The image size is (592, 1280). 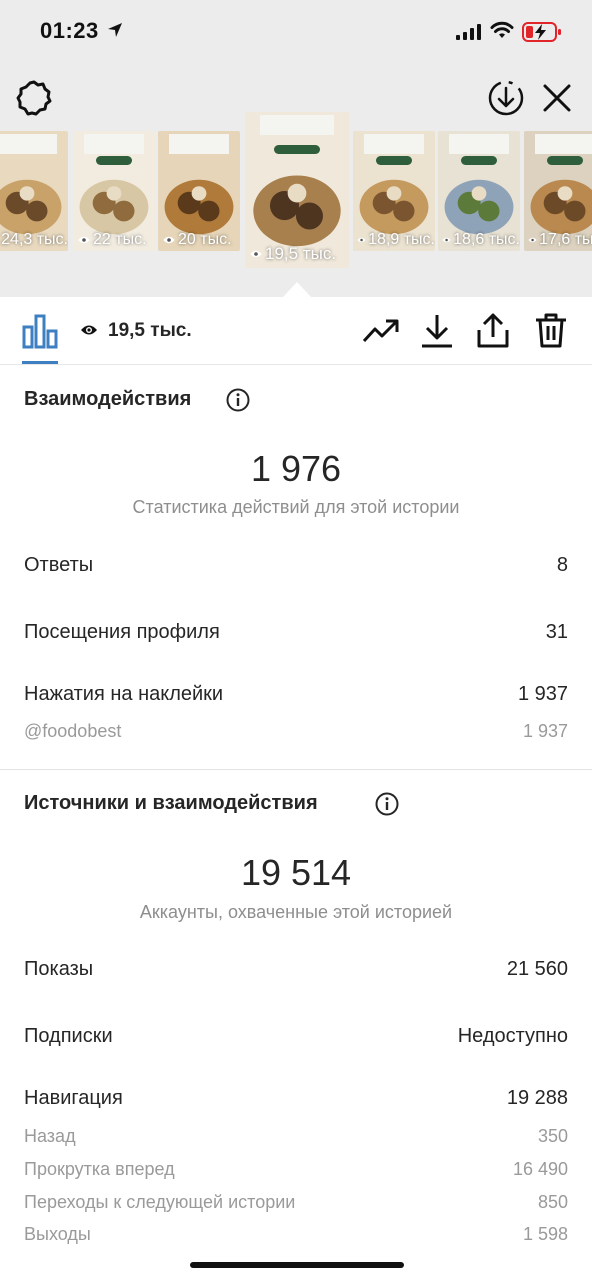 I want to click on story-views: 22 тыс., so click(x=114, y=240).